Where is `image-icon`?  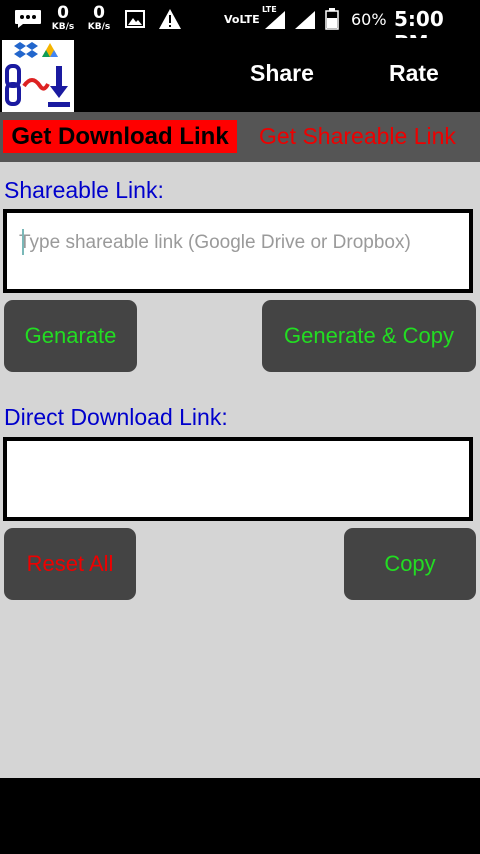
image-icon is located at coordinates (135, 19).